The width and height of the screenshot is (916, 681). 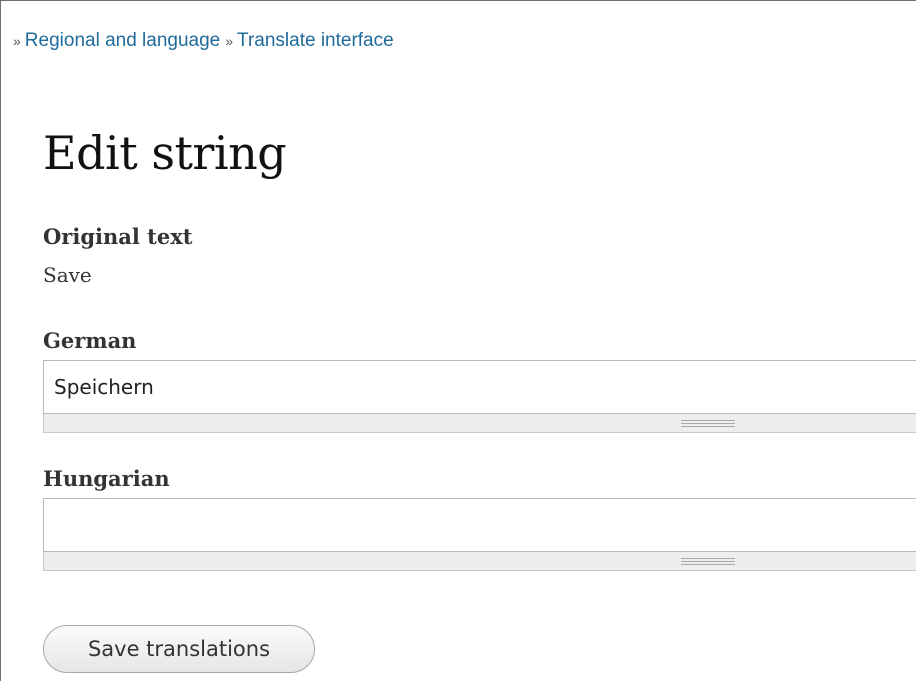 I want to click on original-text-value: Save, so click(x=67, y=275).